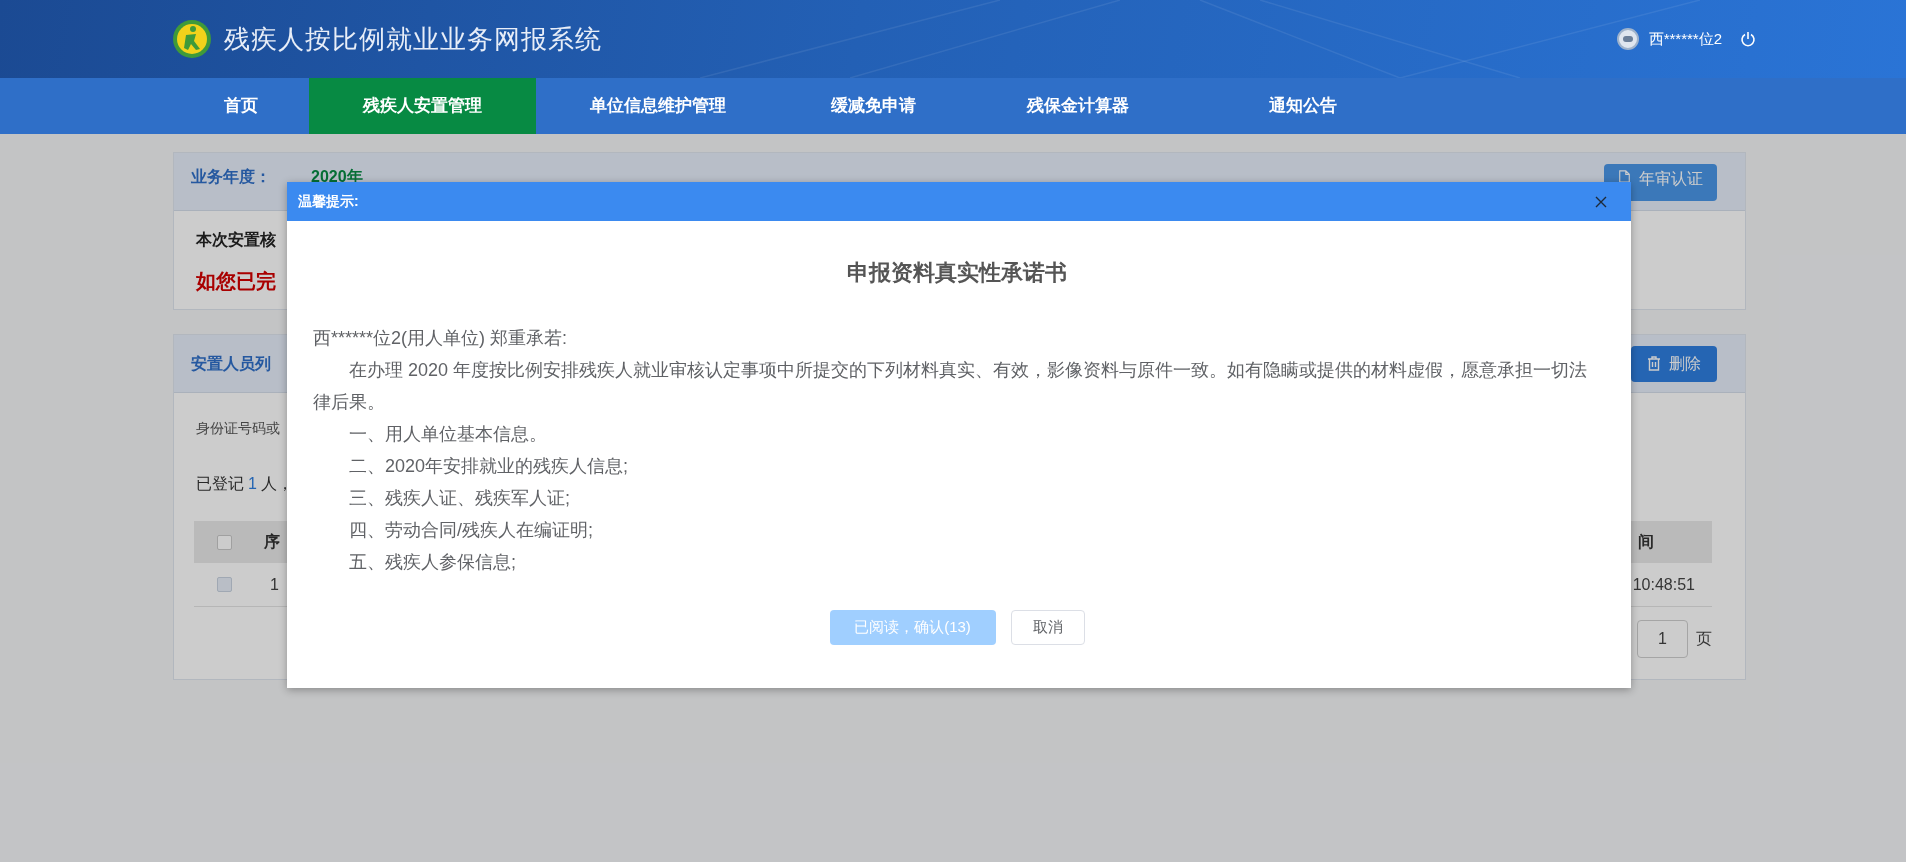 This screenshot has height=862, width=1906. I want to click on power-icon, so click(1748, 39).